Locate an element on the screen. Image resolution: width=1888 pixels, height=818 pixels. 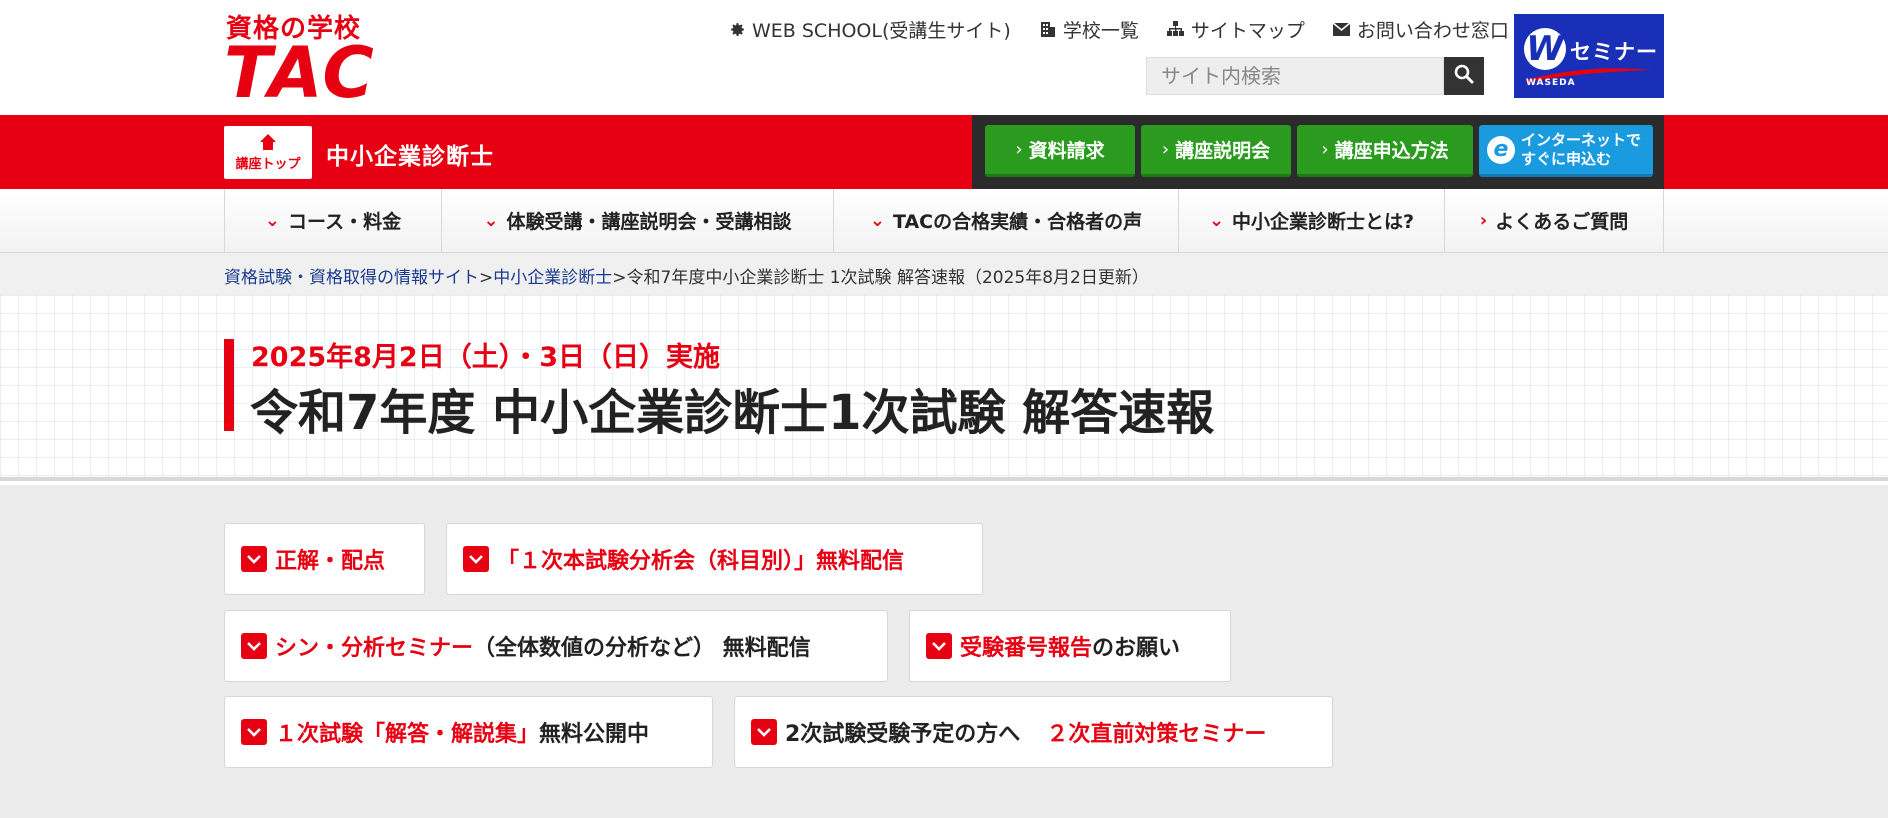
card-label: １次試験「解答・解説集」無料公開中 is located at coordinates (462, 732).